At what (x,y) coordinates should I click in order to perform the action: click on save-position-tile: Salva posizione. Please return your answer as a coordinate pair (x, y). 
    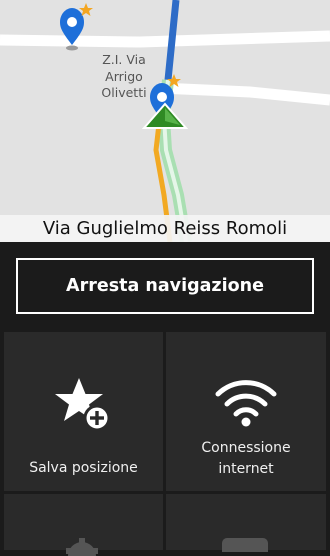
    Looking at the image, I should click on (83, 411).